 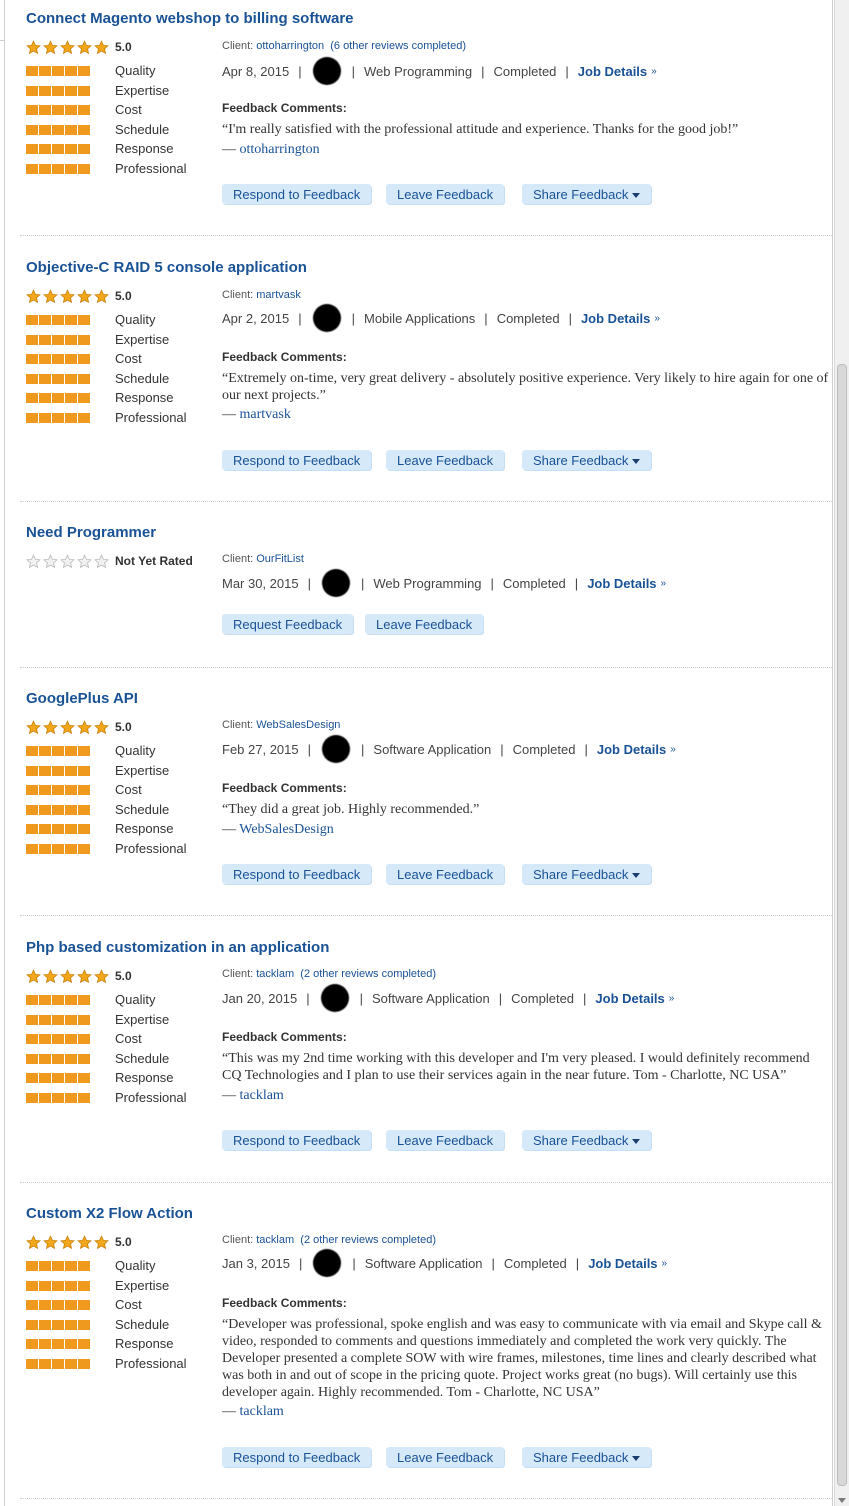 I want to click on review-title: Need Programmer, so click(x=91, y=532).